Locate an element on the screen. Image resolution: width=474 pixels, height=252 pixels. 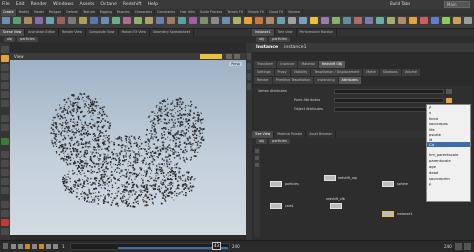
rotate-tool-icon is located at coordinates (5, 67).